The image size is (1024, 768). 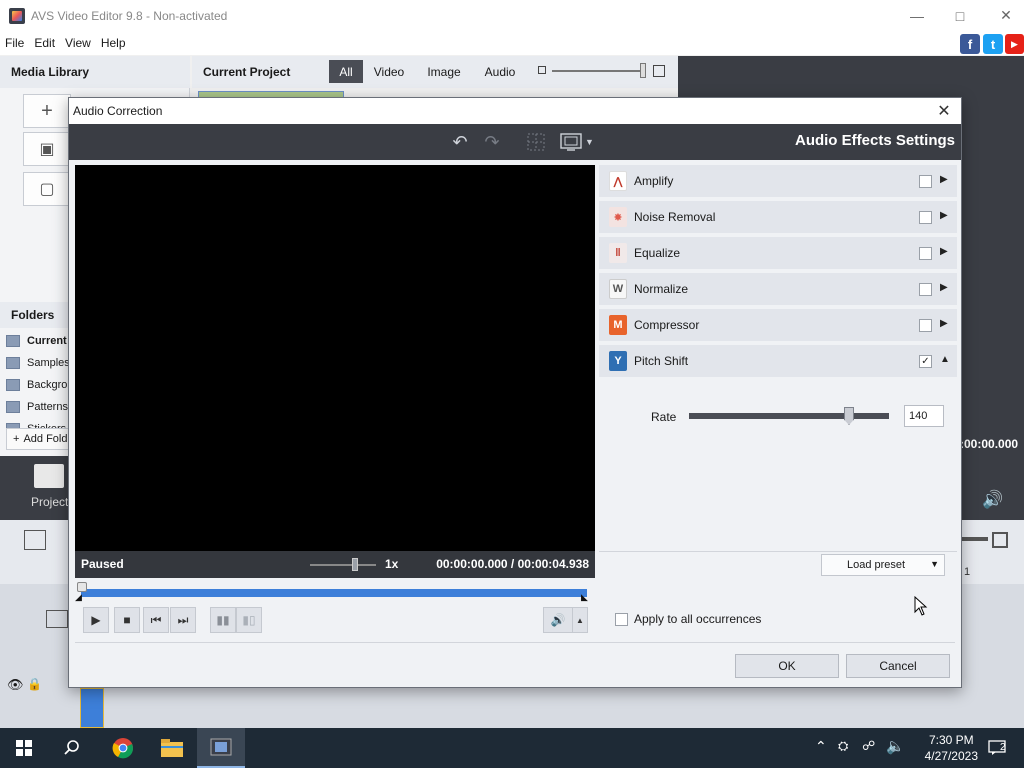 I want to click on equalize-icon: ‖, so click(x=618, y=253).